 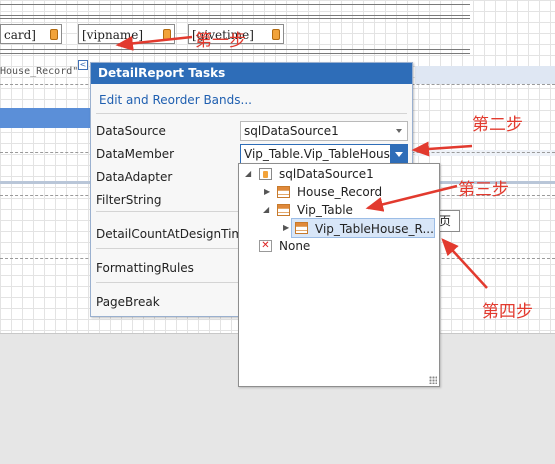 I want to click on band-header-strip, so click(x=485, y=75).